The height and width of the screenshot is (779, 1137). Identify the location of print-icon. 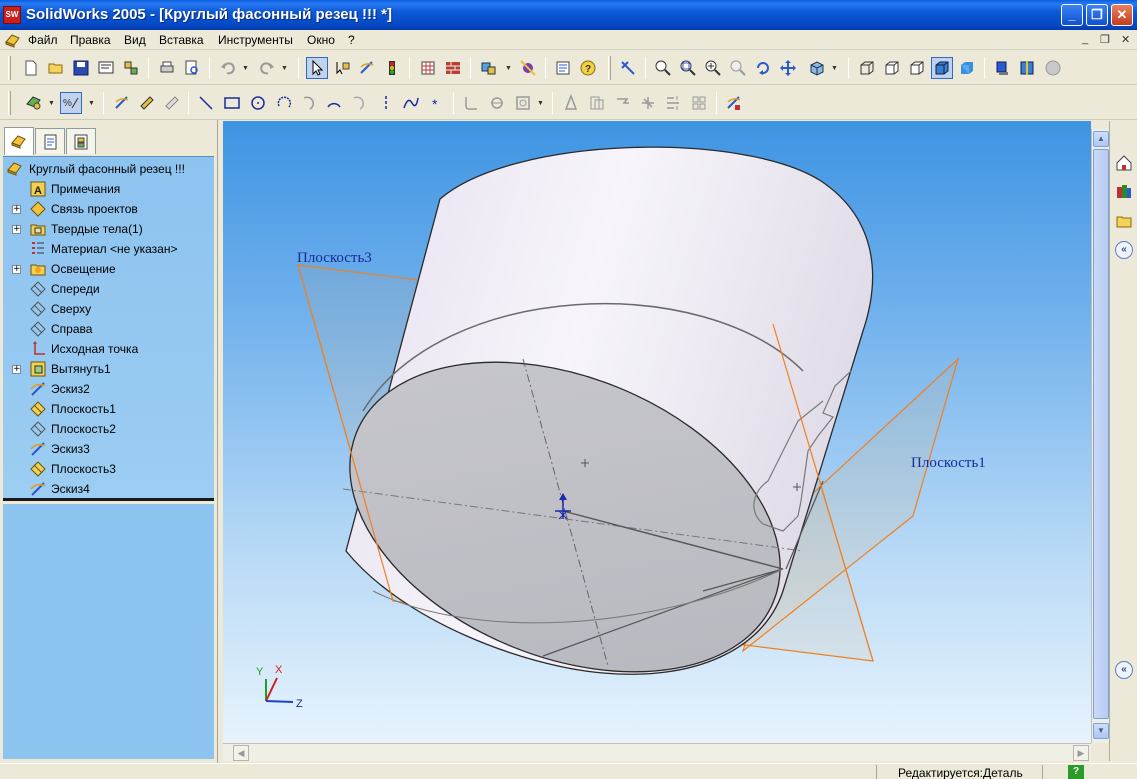
(167, 68).